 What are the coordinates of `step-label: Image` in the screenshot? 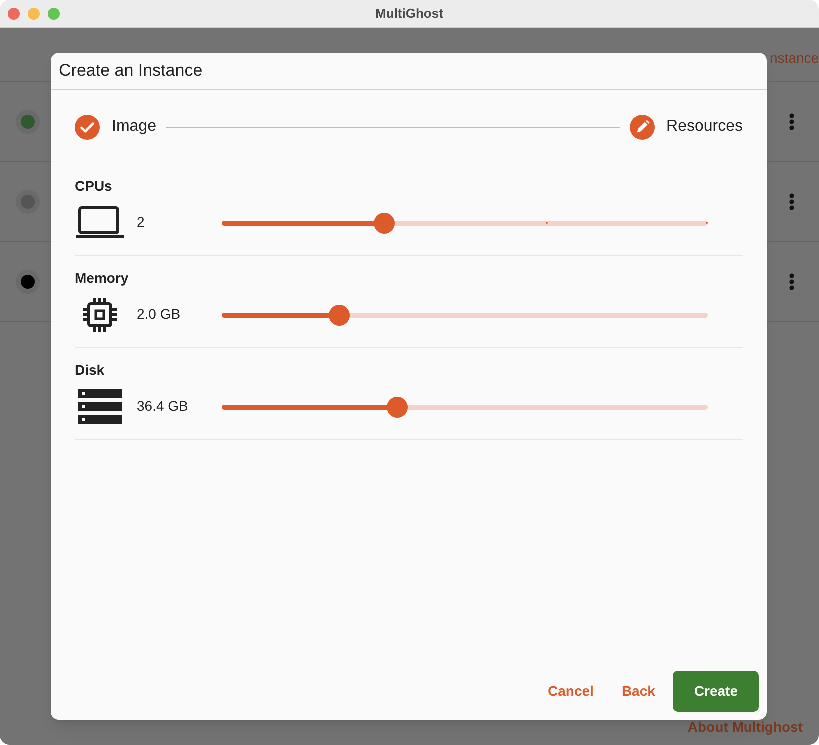 It's located at (134, 127).